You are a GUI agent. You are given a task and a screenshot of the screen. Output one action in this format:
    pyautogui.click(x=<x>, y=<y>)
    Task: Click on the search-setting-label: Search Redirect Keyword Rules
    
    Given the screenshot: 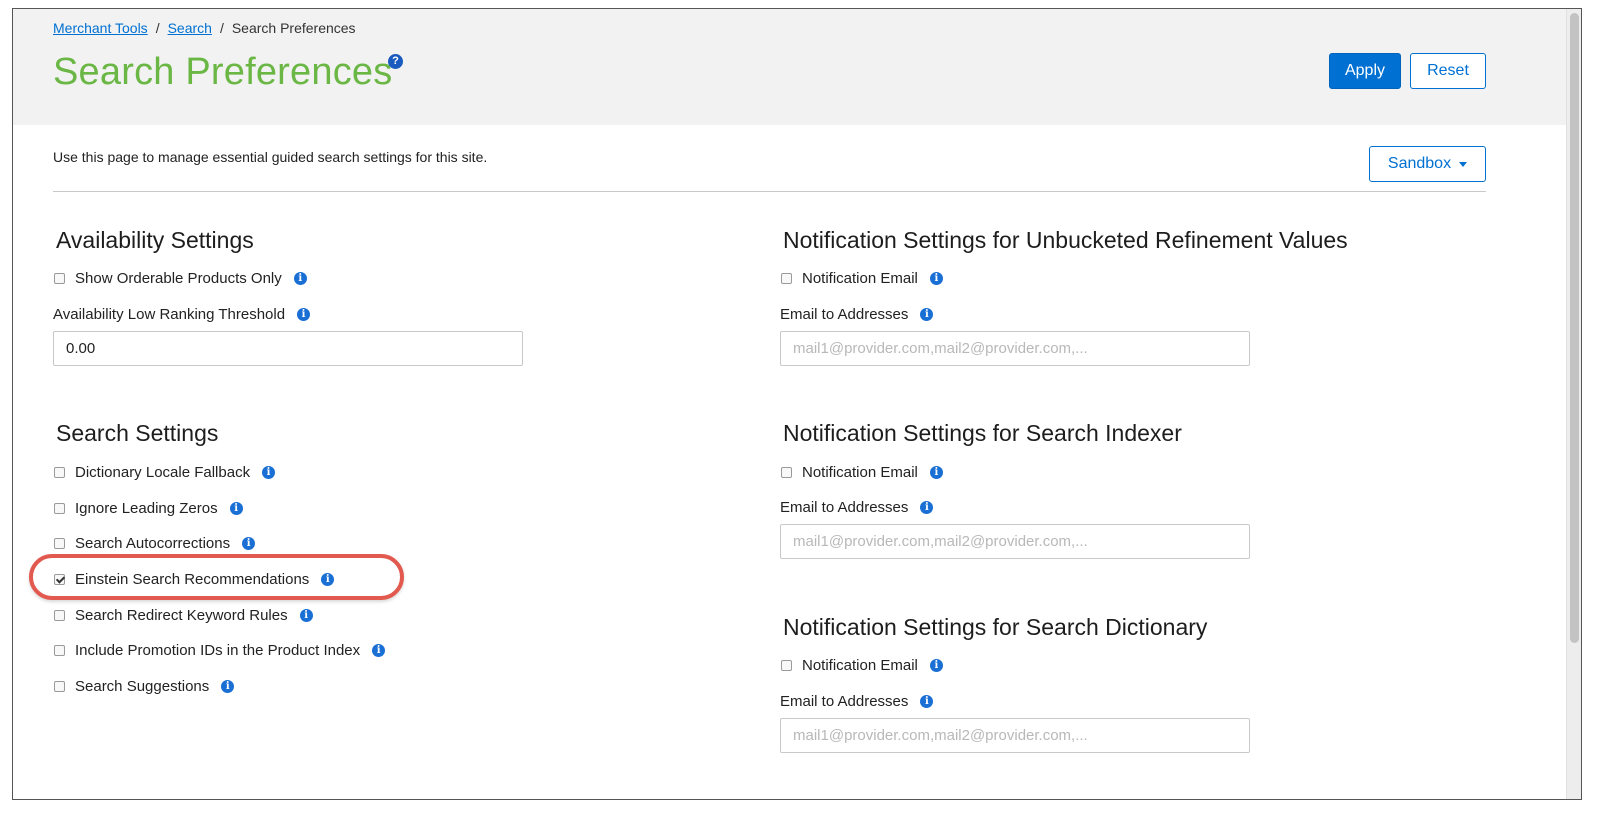 What is the action you would take?
    pyautogui.click(x=181, y=615)
    